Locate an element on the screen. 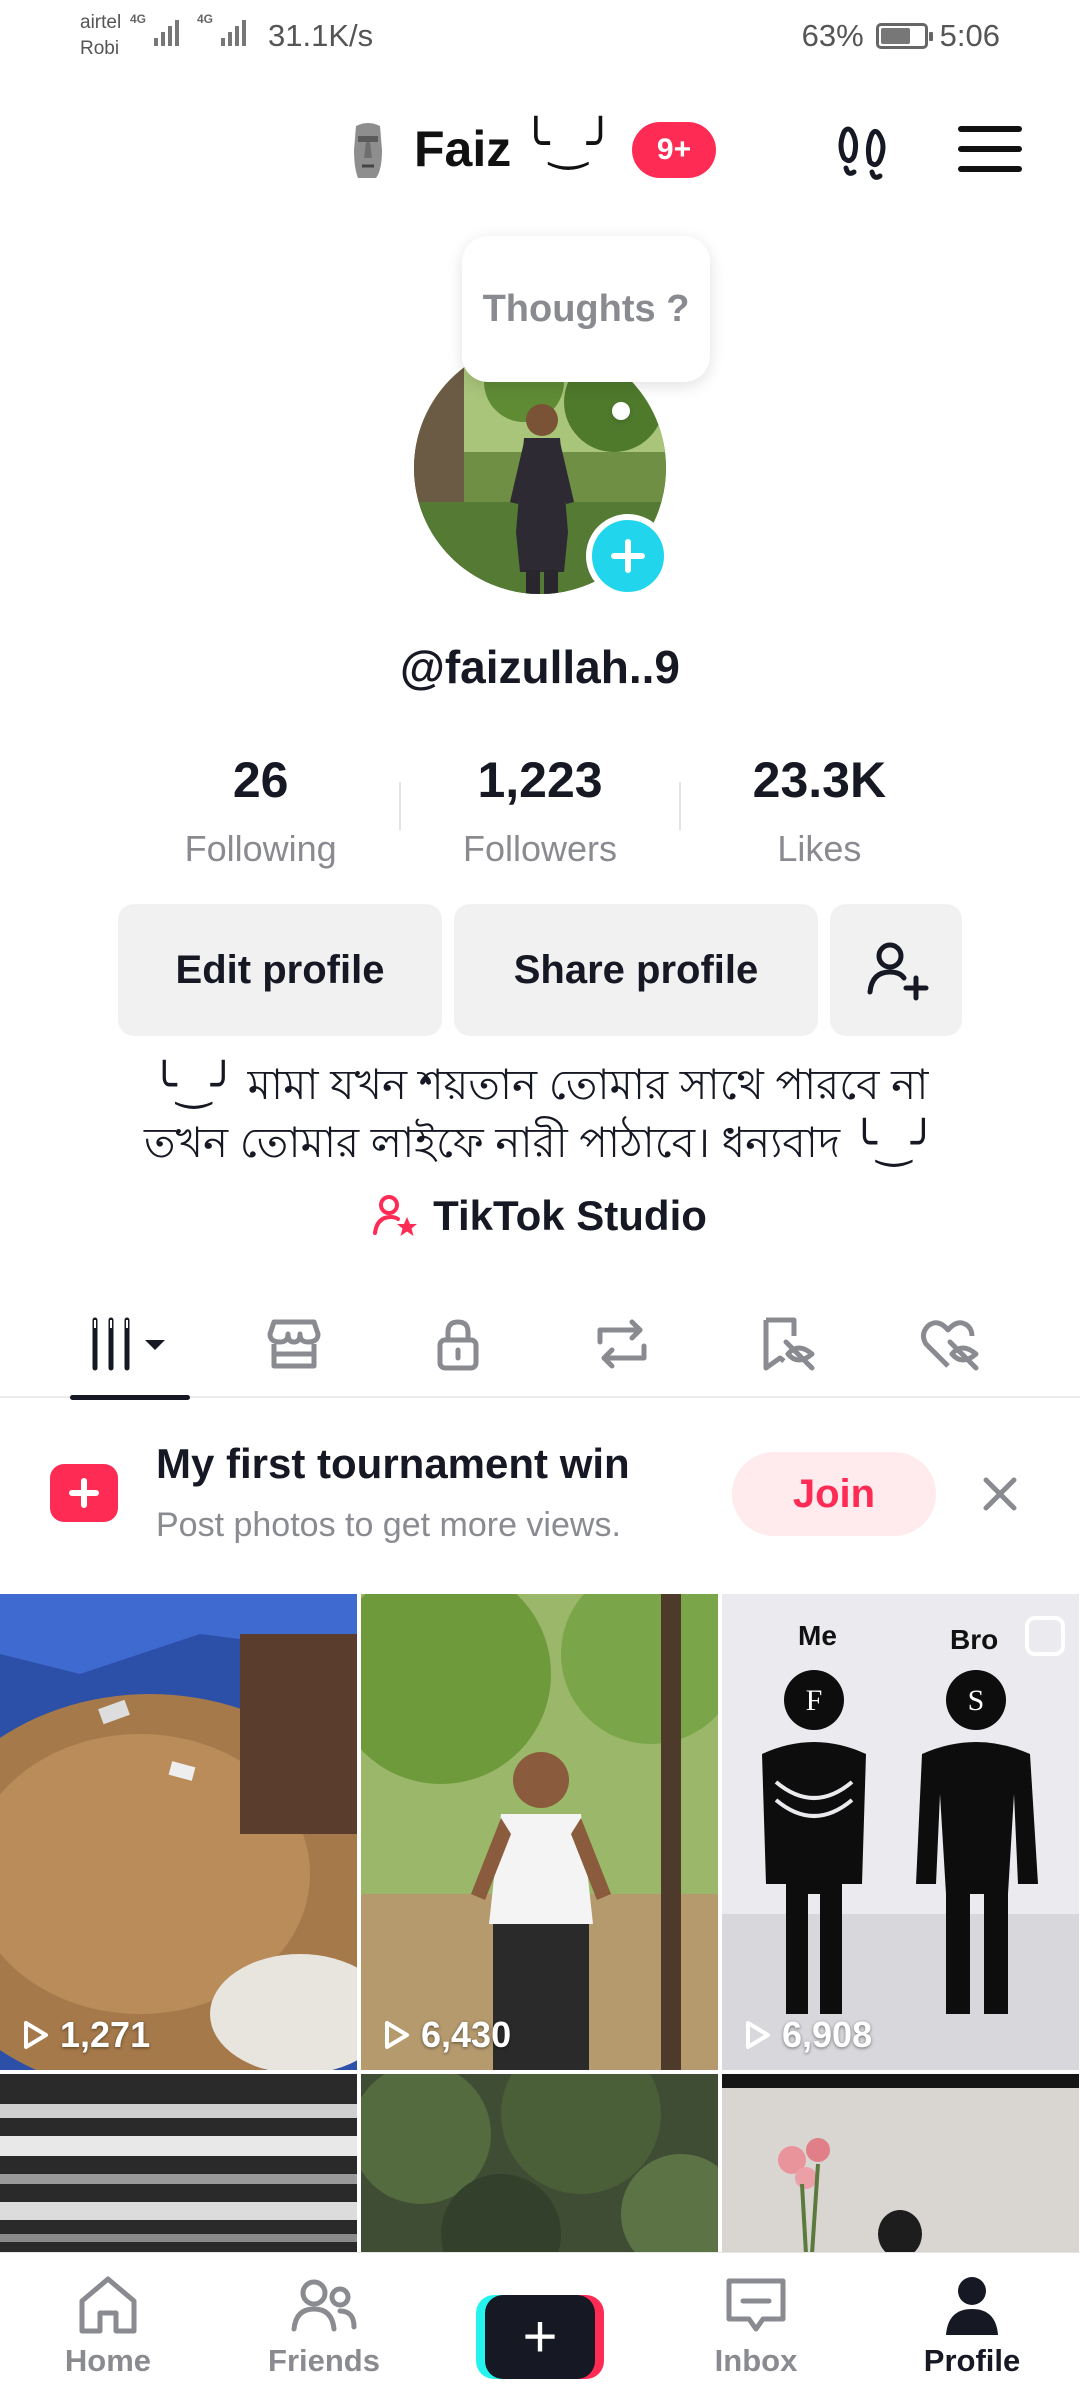 The height and width of the screenshot is (2400, 1080). moai-emoji-icon is located at coordinates (368, 150).